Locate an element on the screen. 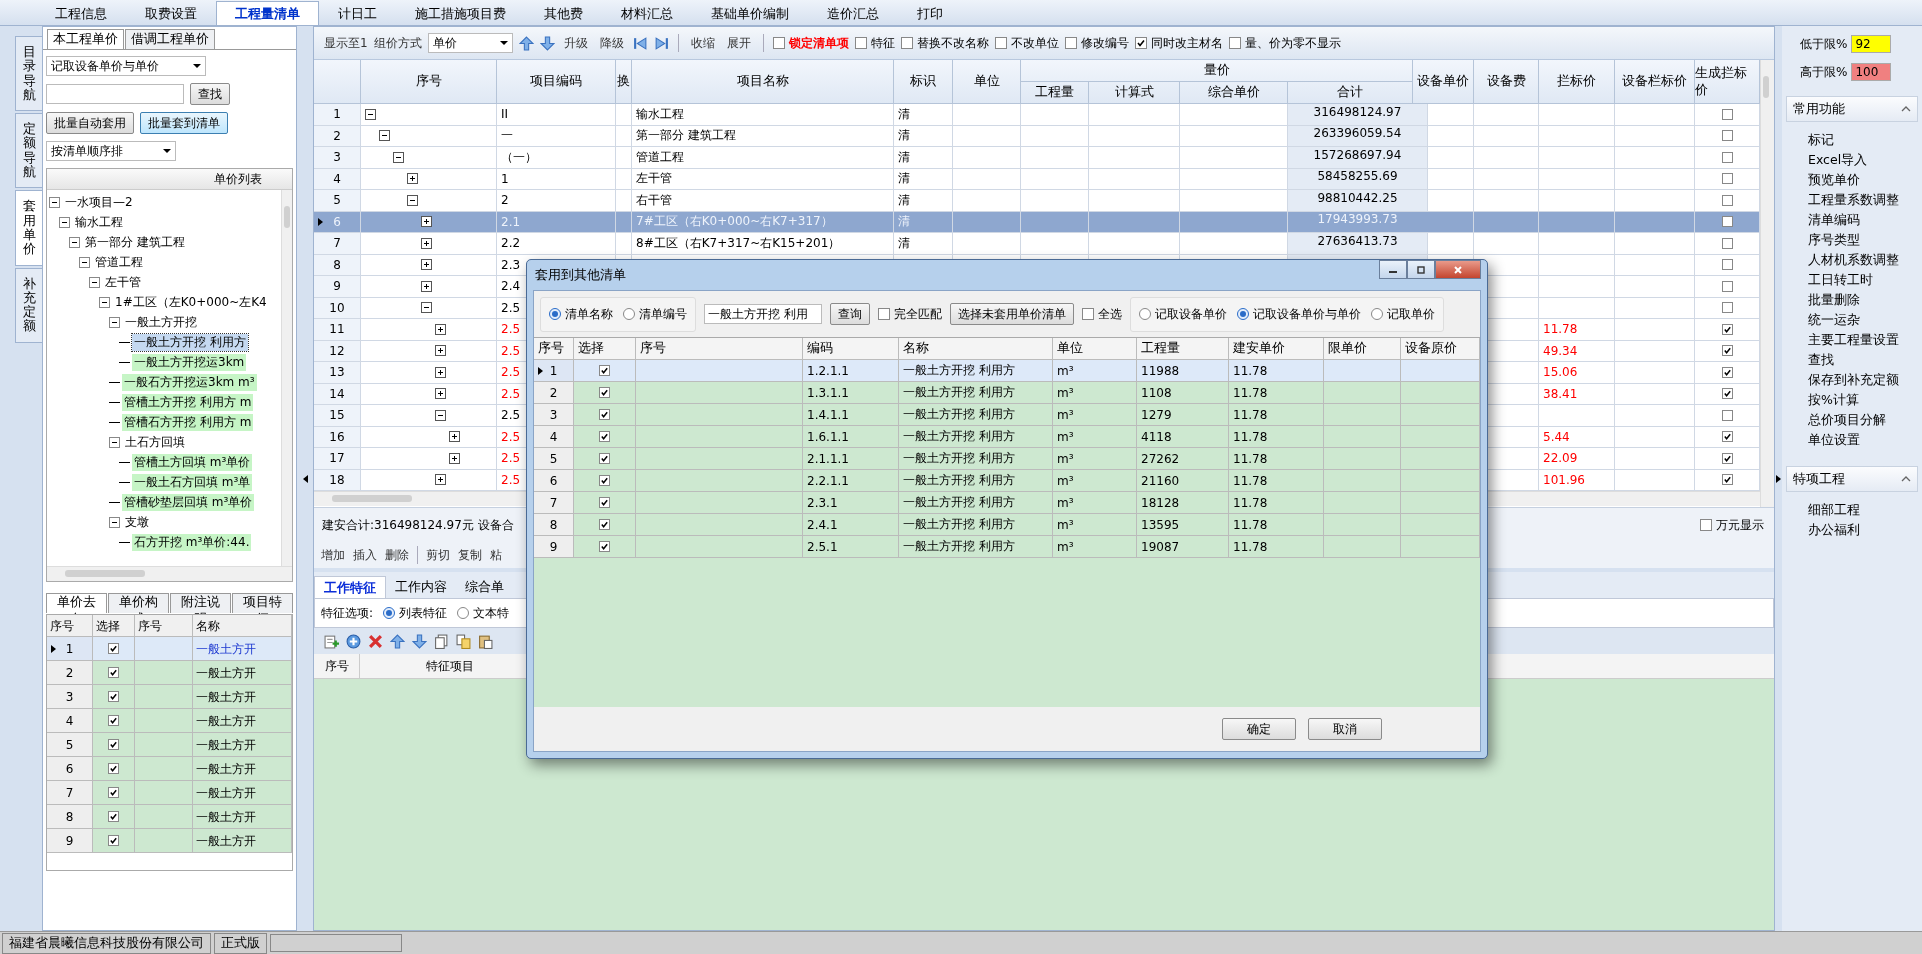  downgrade-button: 降级 is located at coordinates (611, 43).